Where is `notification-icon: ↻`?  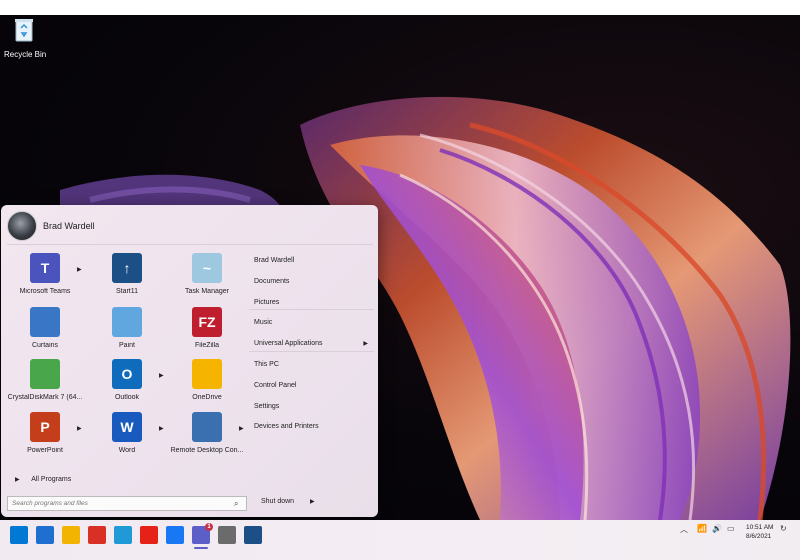
notification-icon: ↻ is located at coordinates (783, 528).